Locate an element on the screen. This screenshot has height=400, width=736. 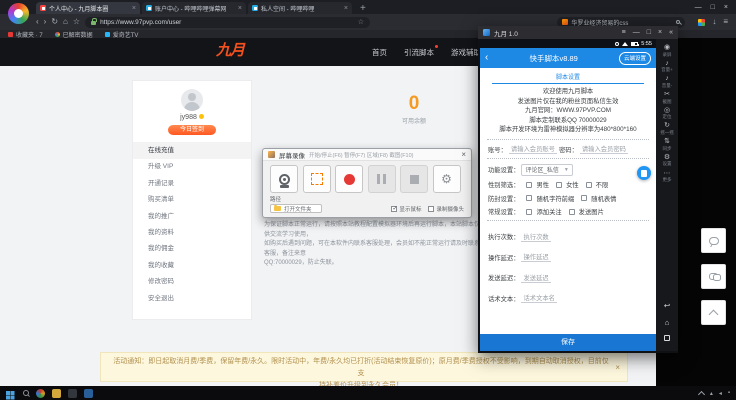
menu-item-my-promotion: 我的推广 is located at coordinates (192, 217).